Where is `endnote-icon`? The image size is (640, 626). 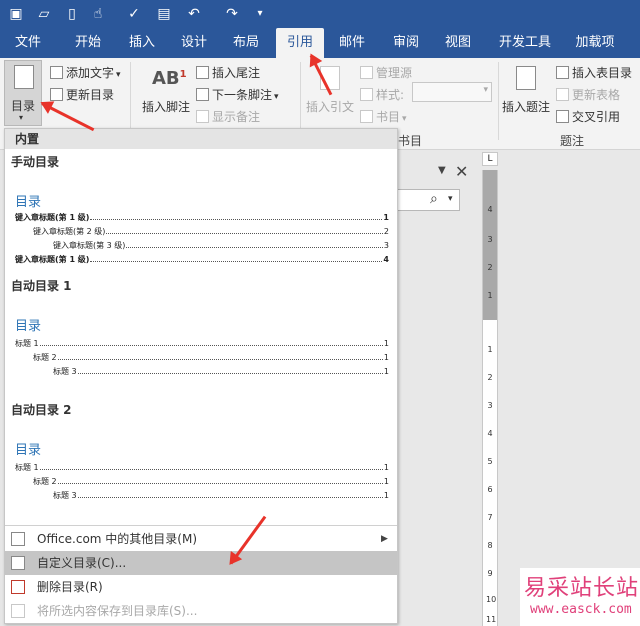 endnote-icon is located at coordinates (202, 72).